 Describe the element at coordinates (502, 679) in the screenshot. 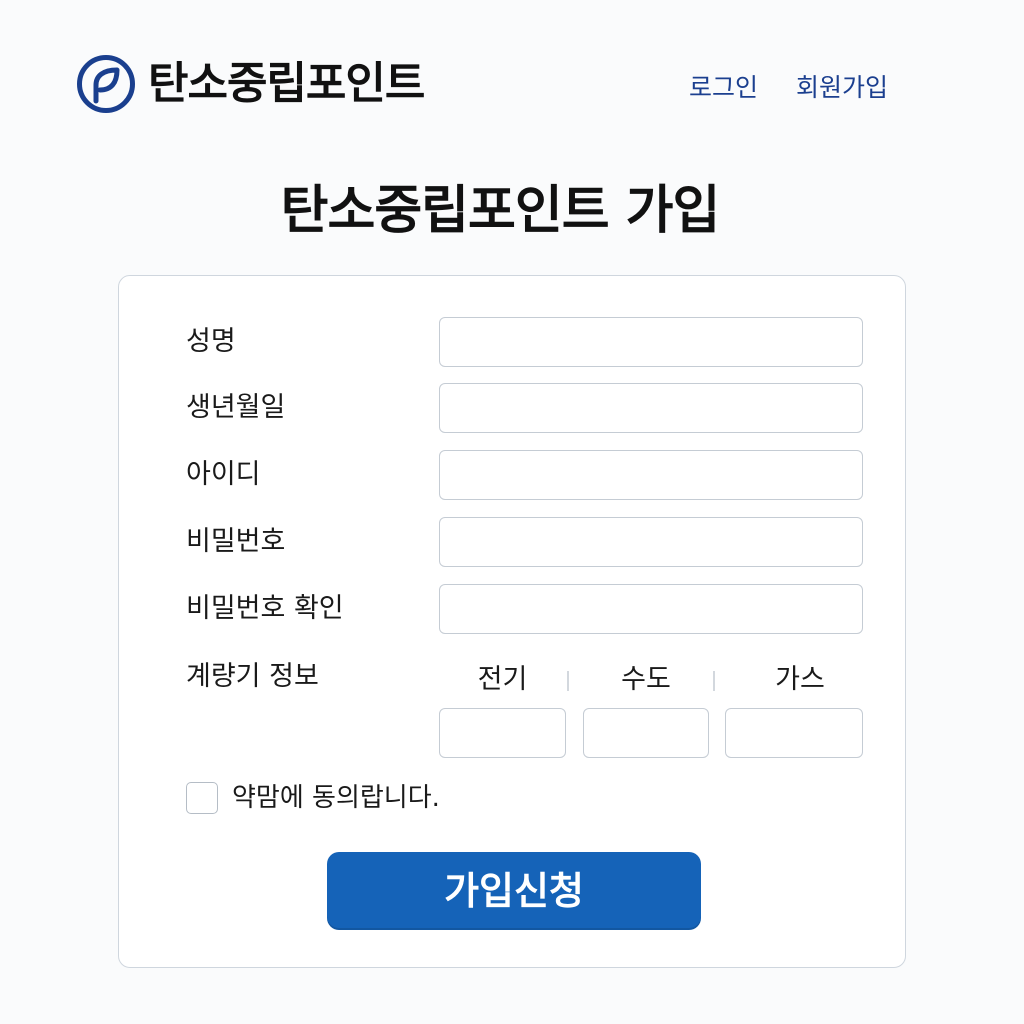

I see `meter-electric-label: 전기` at that location.